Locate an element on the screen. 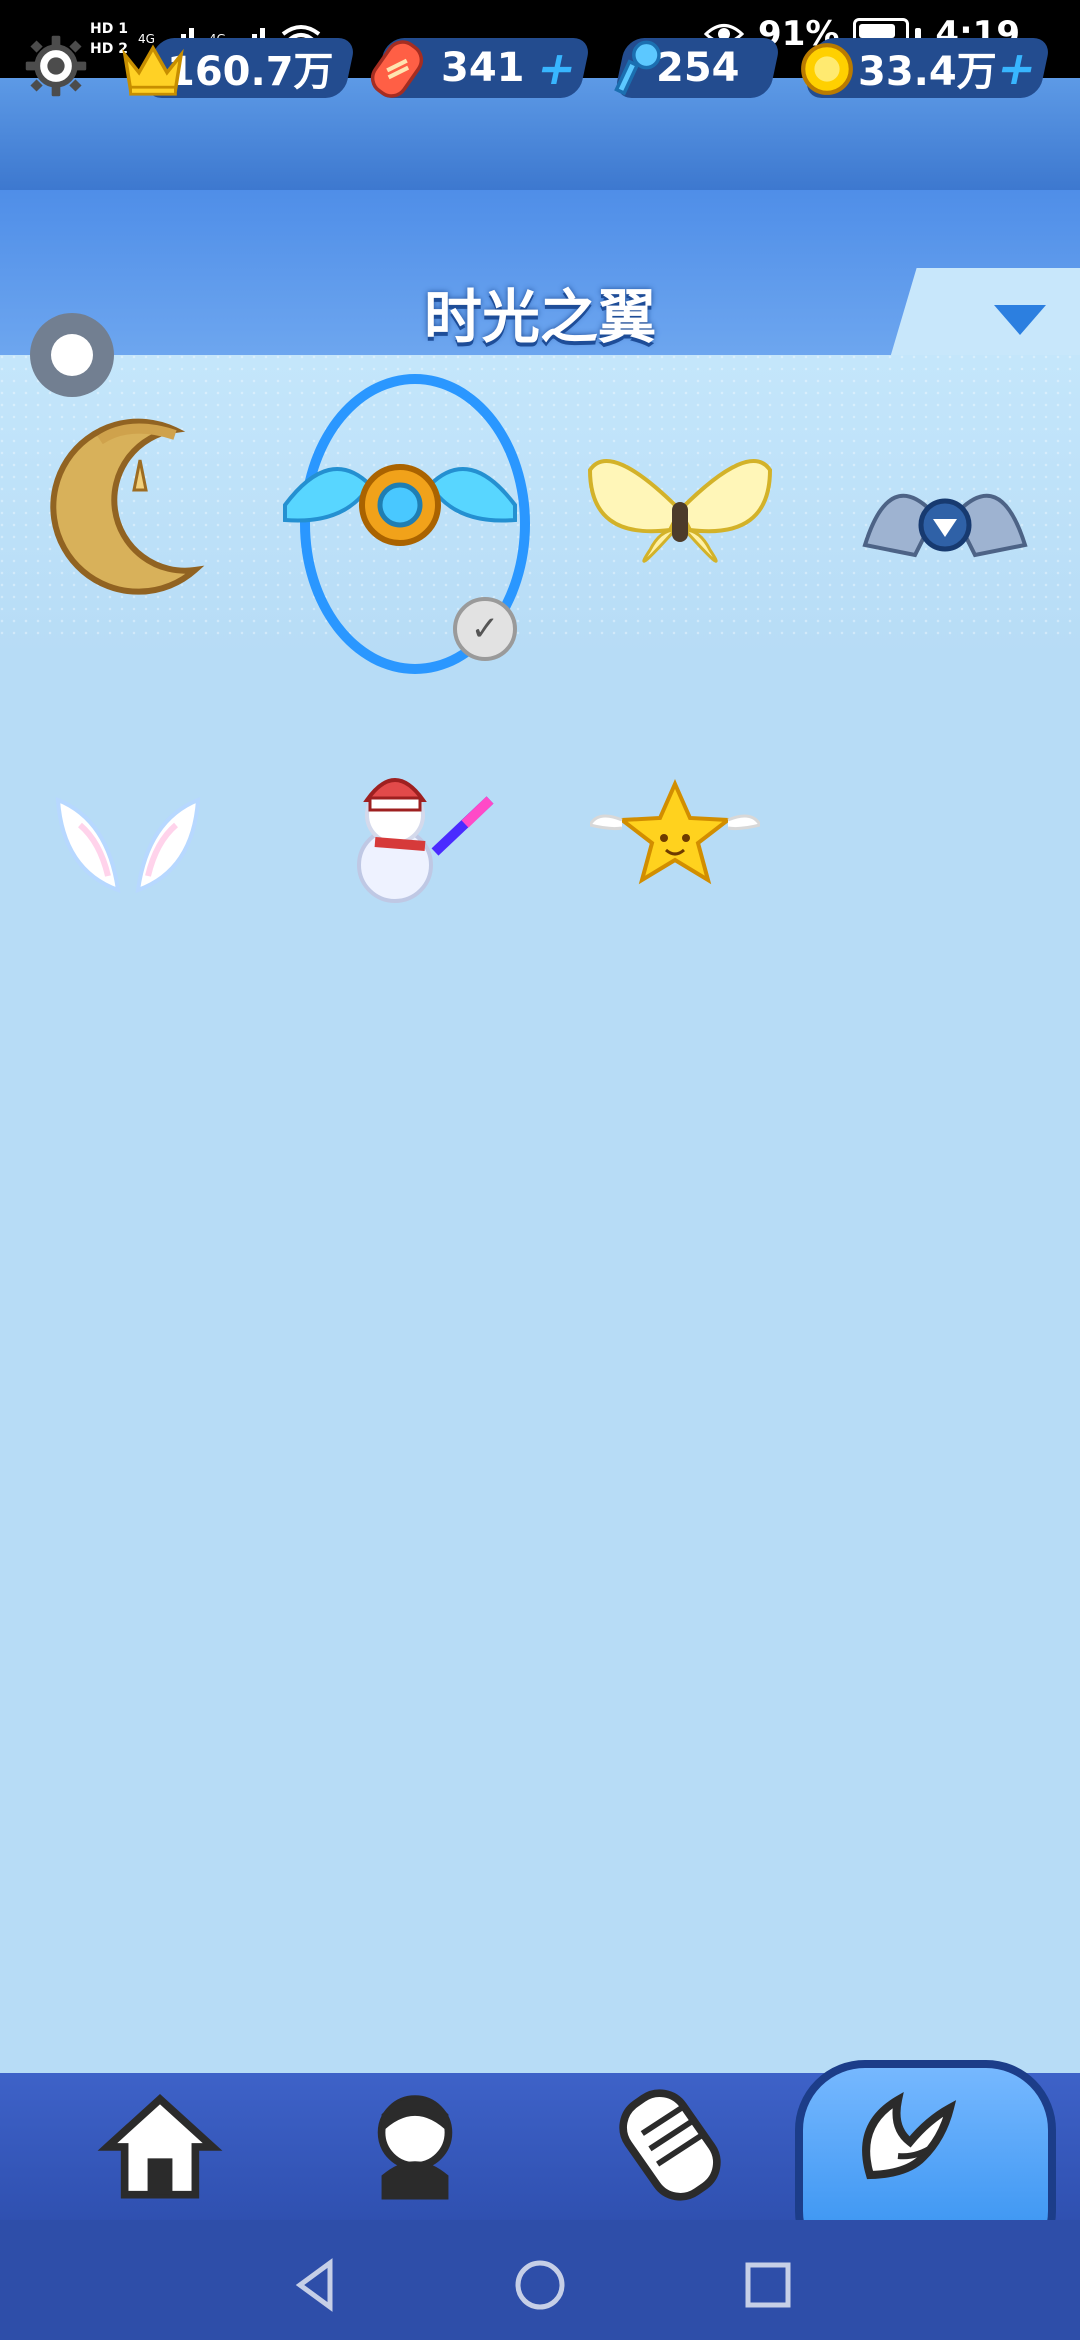  angel-wing-icon is located at coordinates (128, 845).